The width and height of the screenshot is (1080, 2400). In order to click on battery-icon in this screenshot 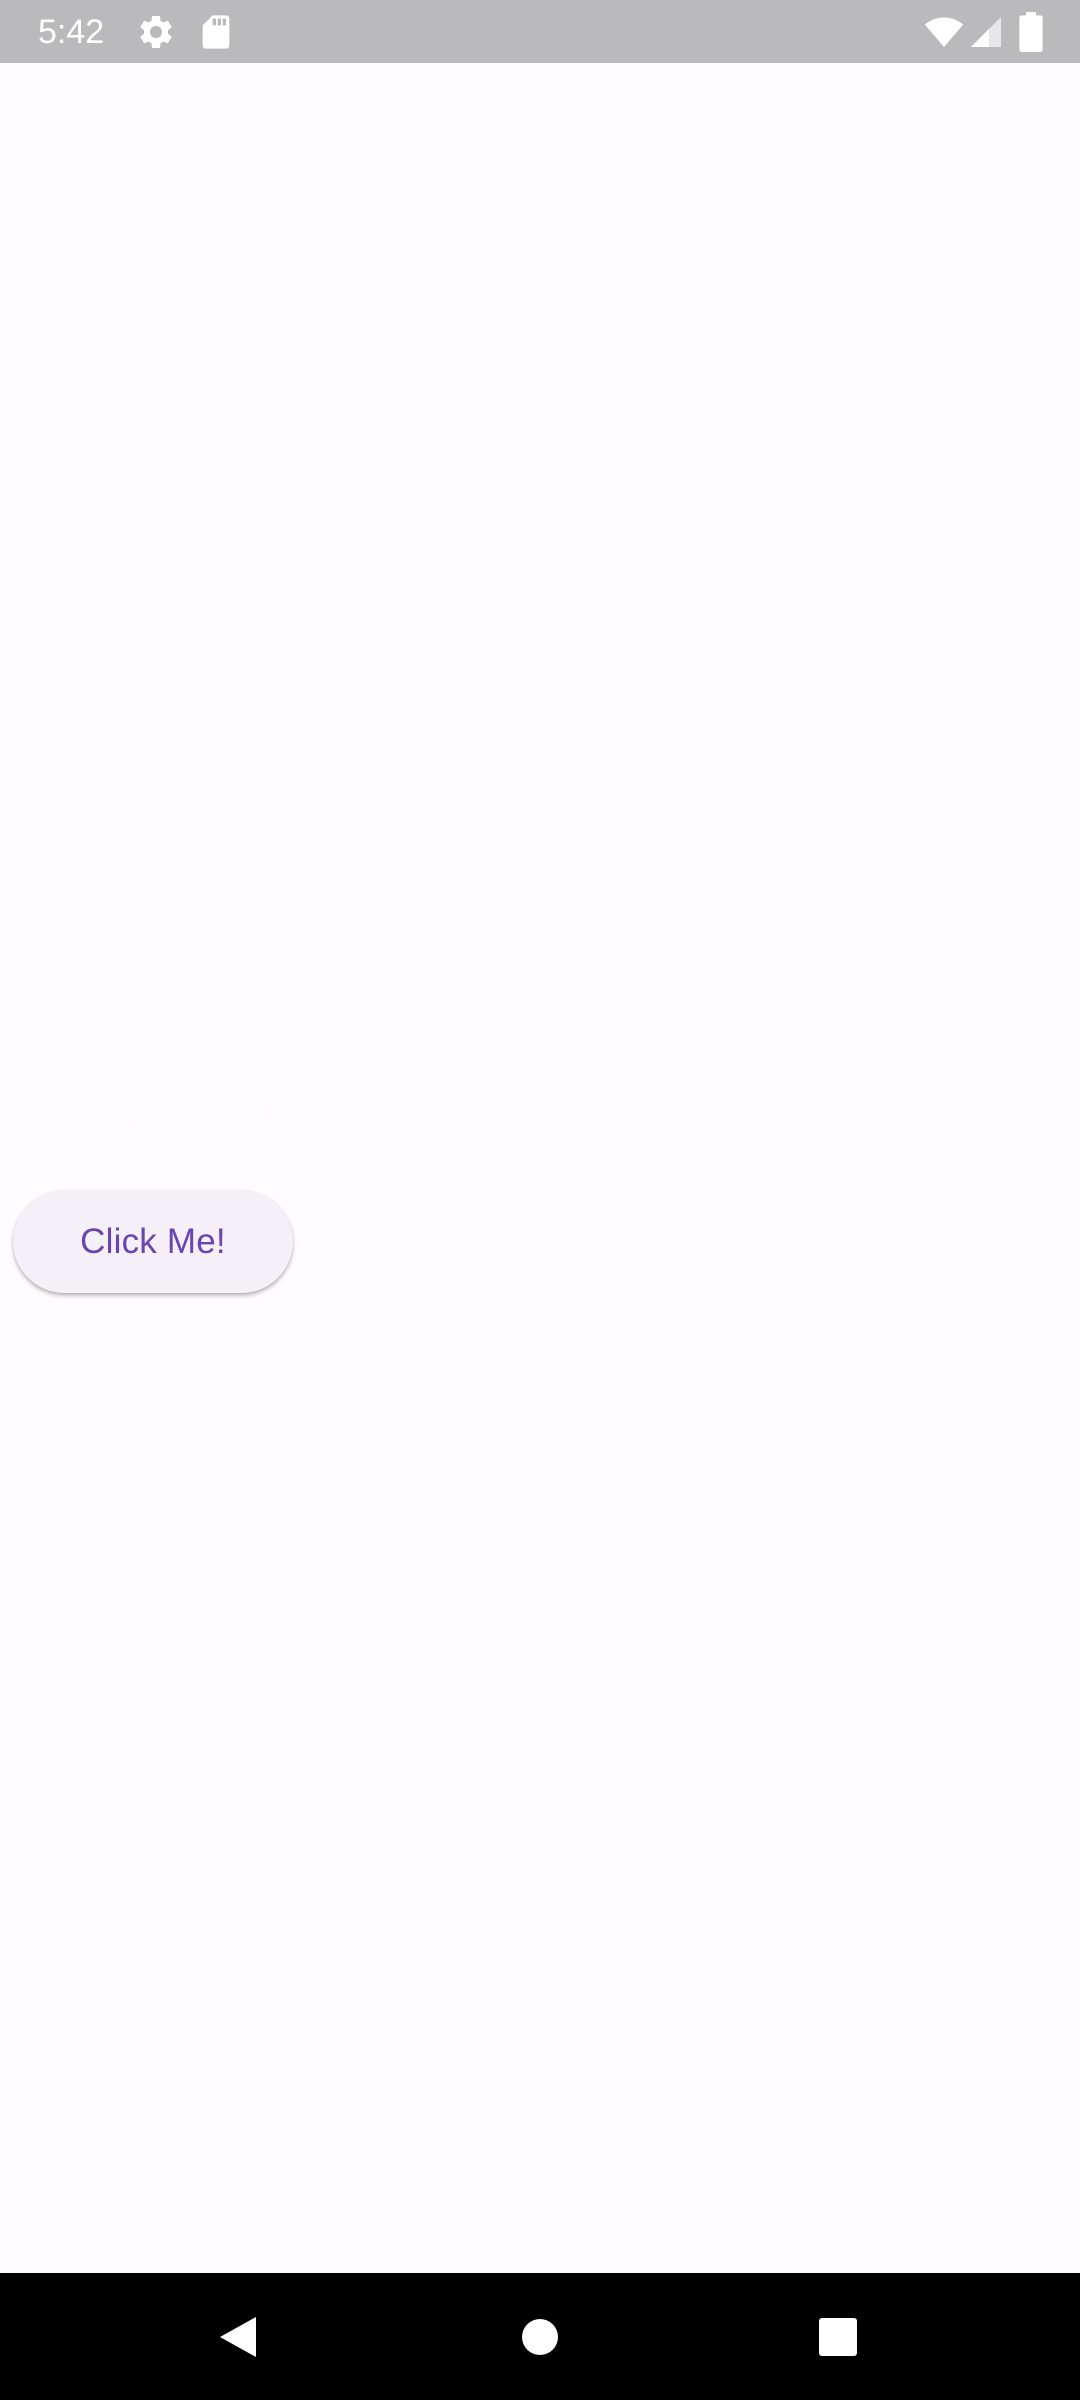, I will do `click(1031, 32)`.